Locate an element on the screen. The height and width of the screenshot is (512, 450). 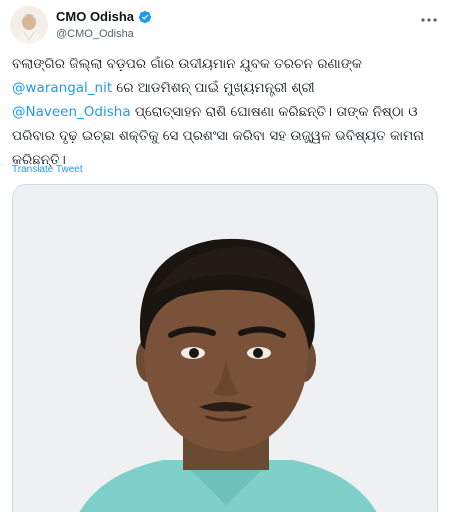
tweet-header: CMO Odisha @CMO_Odisha is located at coordinates (225, 26).